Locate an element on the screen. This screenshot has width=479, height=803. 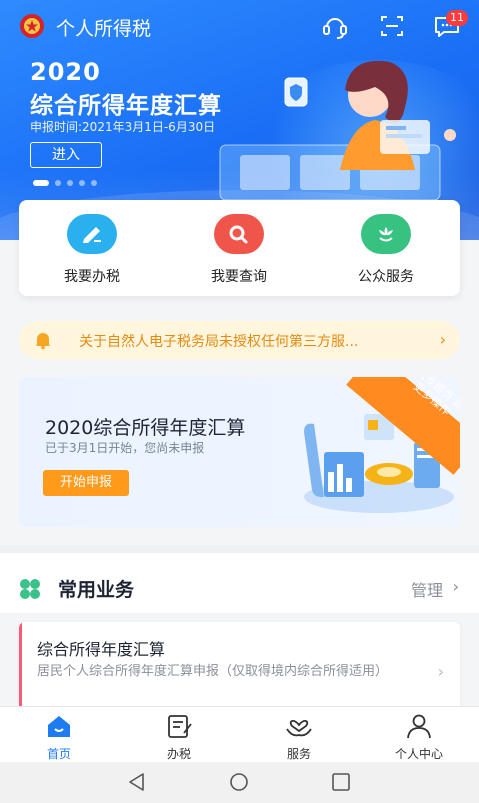
banner-illustration is located at coordinates (337, 130).